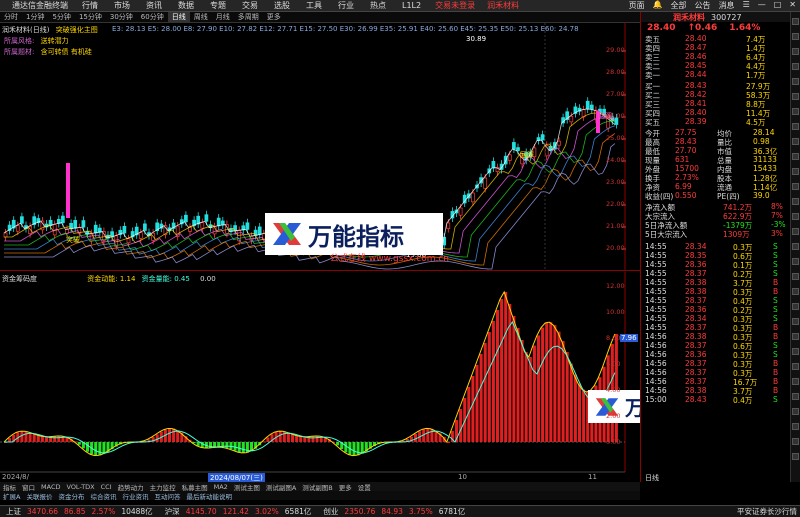 Image resolution: width=800 pixels, height=517 pixels. What do you see at coordinates (35, 17) in the screenshot?
I see `period-tab-1m: 1分钟` at bounding box center [35, 17].